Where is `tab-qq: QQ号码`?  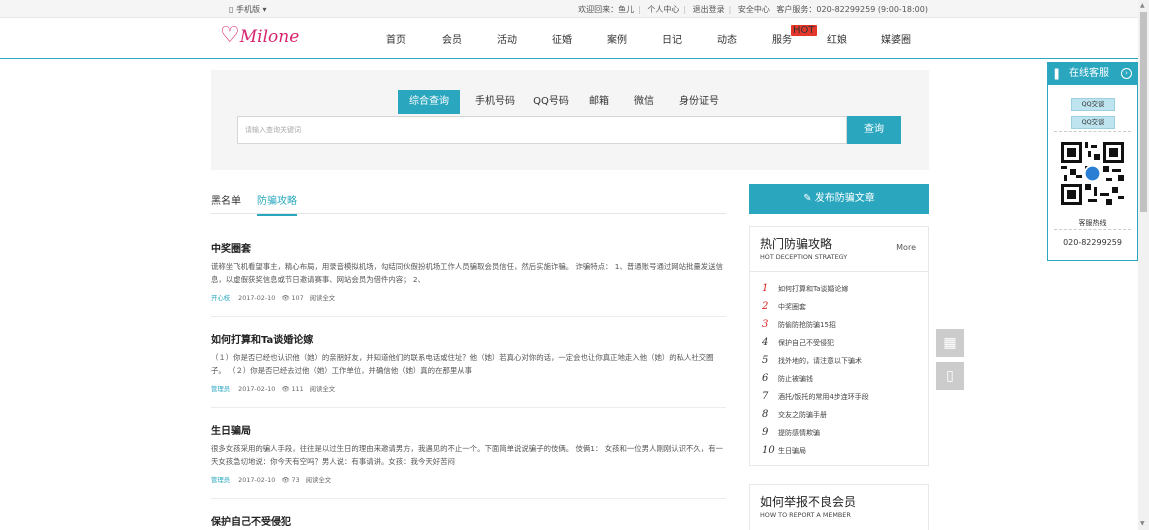
tab-qq: QQ号码 is located at coordinates (551, 102).